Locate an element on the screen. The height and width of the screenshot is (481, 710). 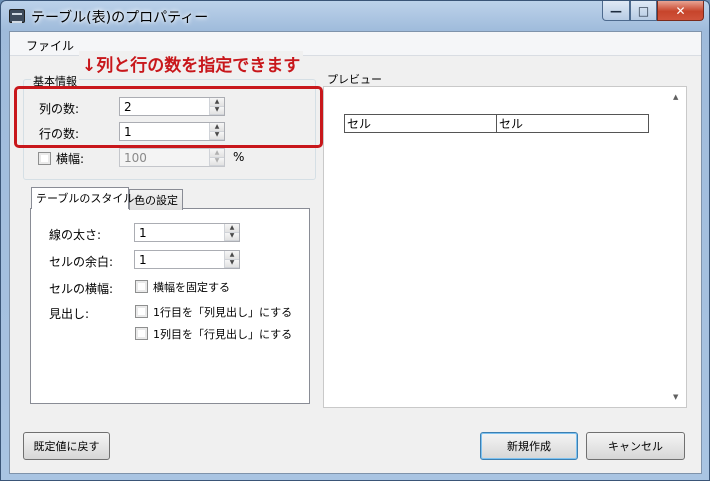
cancel-button: キャンセル is located at coordinates (635, 446).